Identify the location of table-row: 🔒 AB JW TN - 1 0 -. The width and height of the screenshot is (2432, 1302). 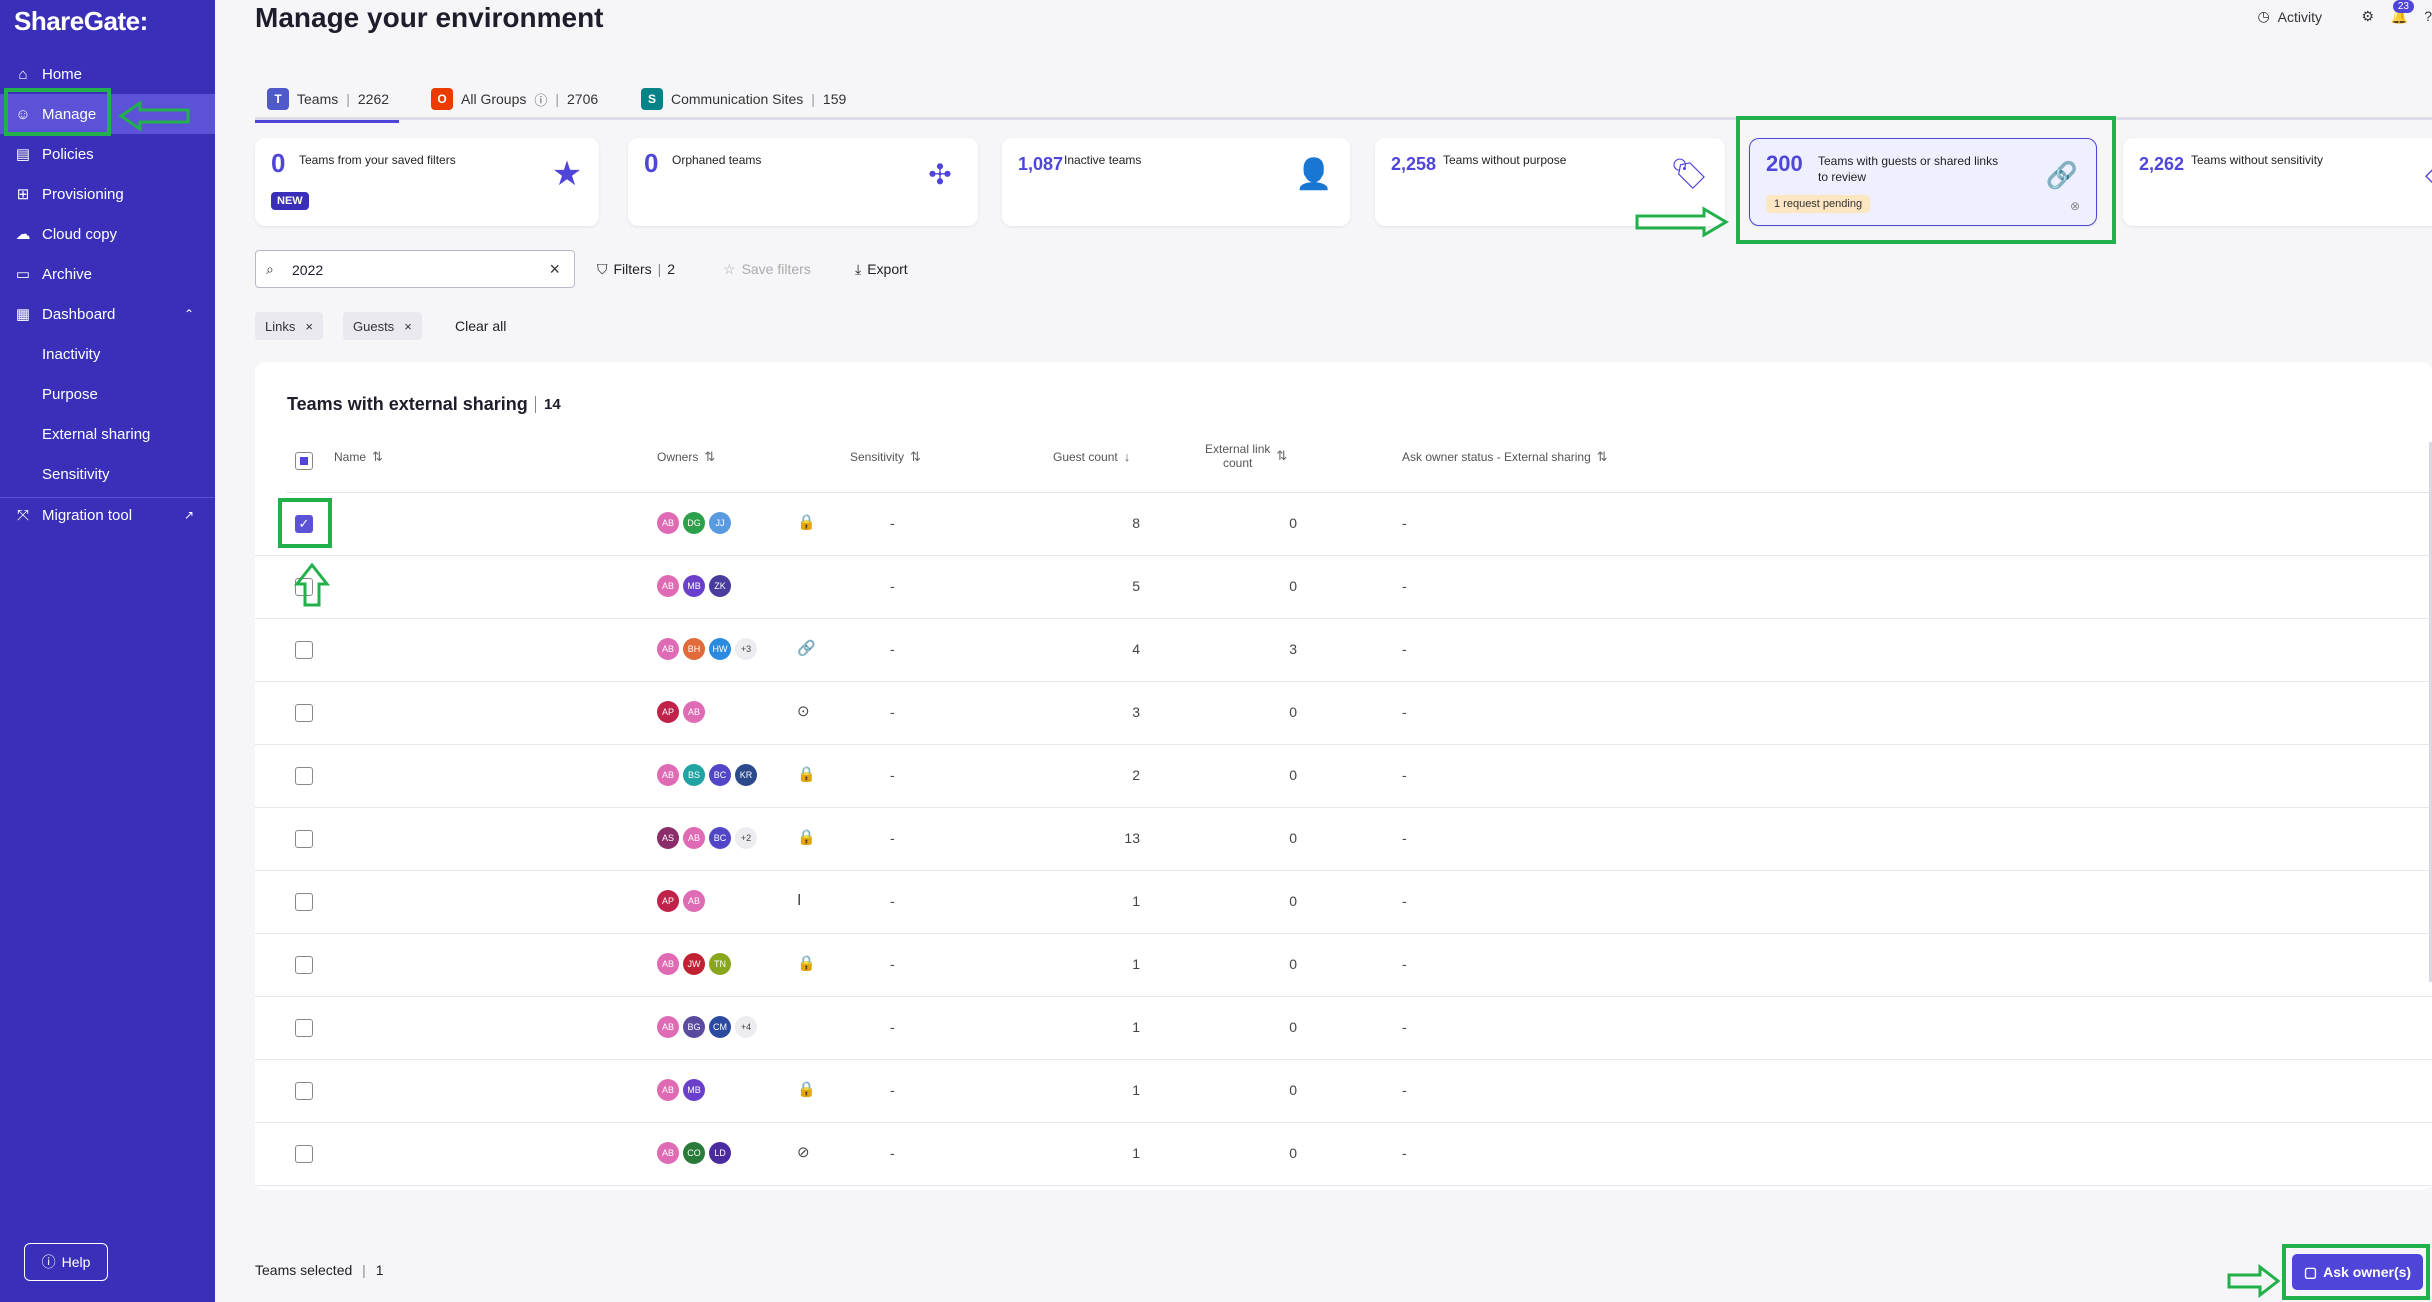
(1343, 965).